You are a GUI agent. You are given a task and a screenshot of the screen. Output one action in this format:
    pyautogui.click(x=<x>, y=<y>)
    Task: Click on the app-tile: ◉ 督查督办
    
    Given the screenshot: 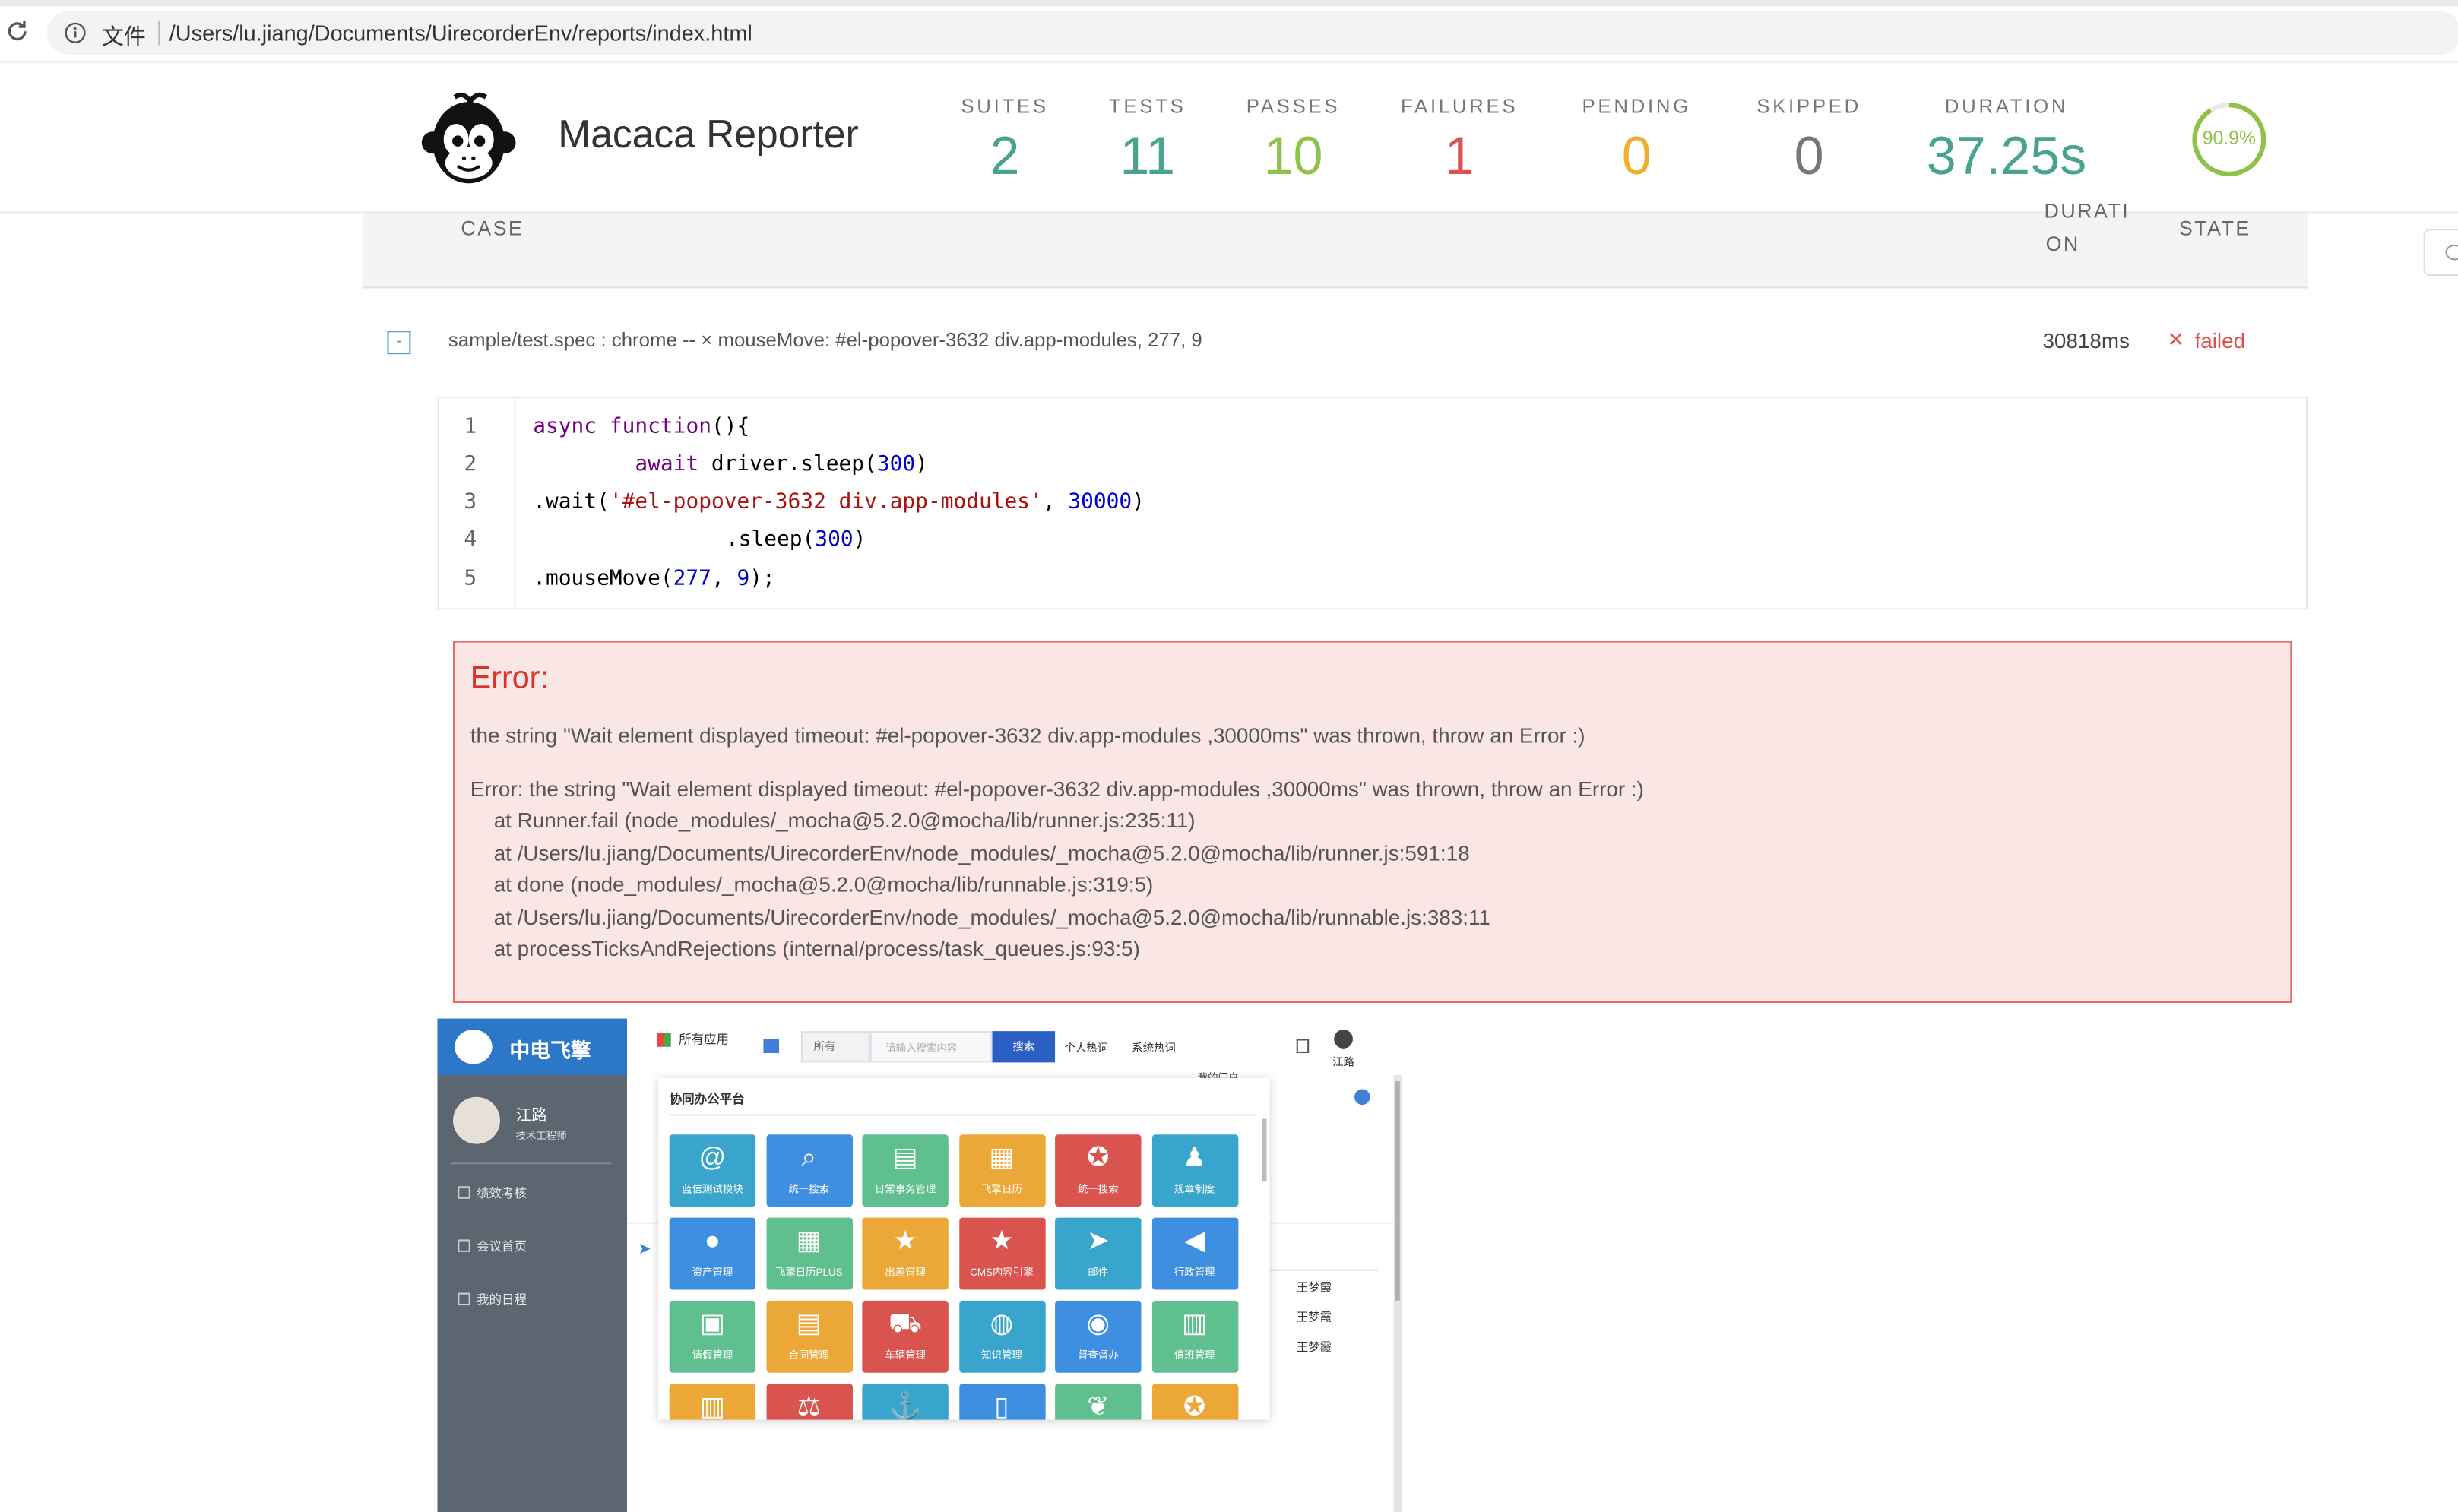 What is the action you would take?
    pyautogui.click(x=1098, y=1336)
    